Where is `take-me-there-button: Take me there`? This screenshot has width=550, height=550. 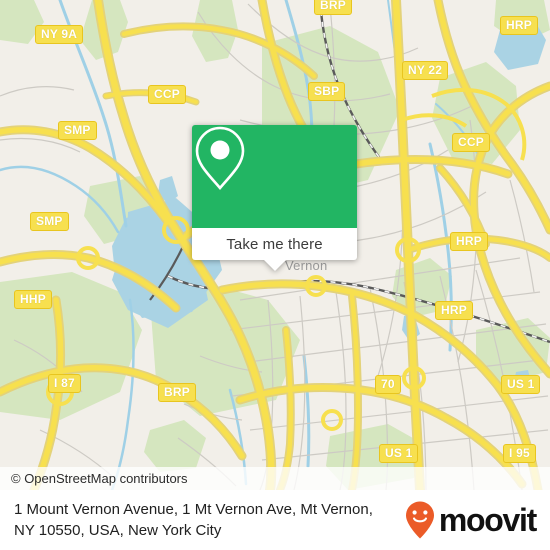
take-me-there-button: Take me there is located at coordinates (274, 244).